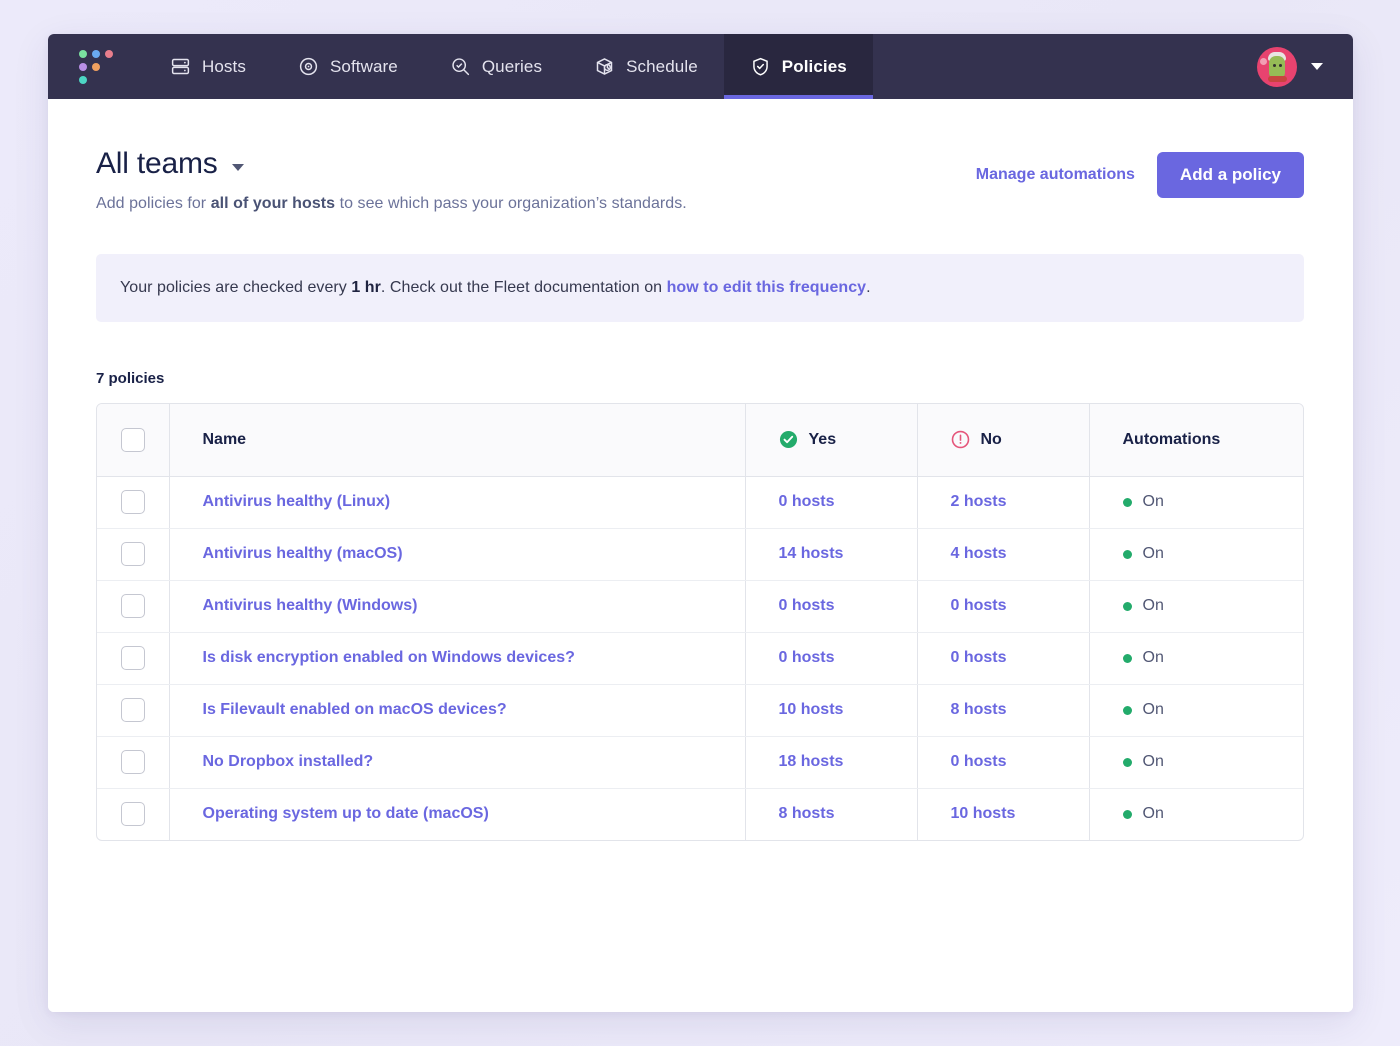 Image resolution: width=1400 pixels, height=1046 pixels. I want to click on column-header-automations: Automations, so click(1171, 439).